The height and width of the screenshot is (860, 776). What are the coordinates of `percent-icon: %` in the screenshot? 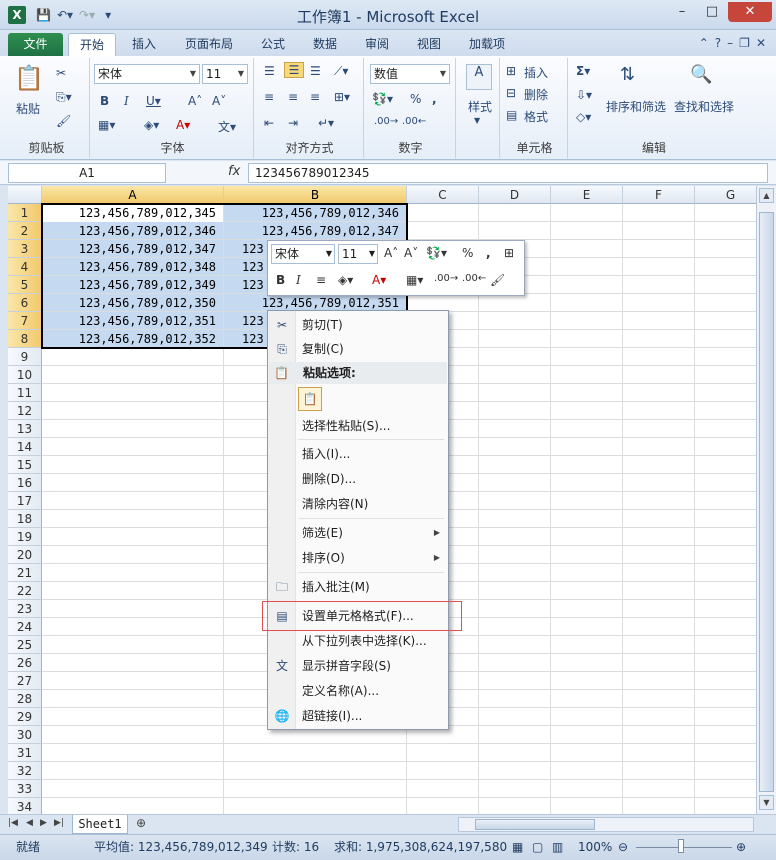 It's located at (415, 99).